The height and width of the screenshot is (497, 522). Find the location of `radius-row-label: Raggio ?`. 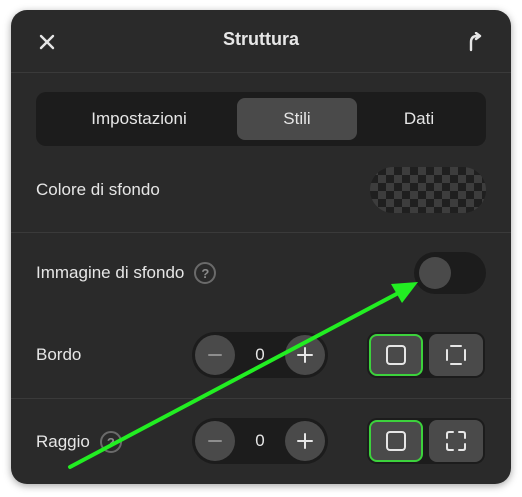

radius-row-label: Raggio ? is located at coordinates (79, 442).